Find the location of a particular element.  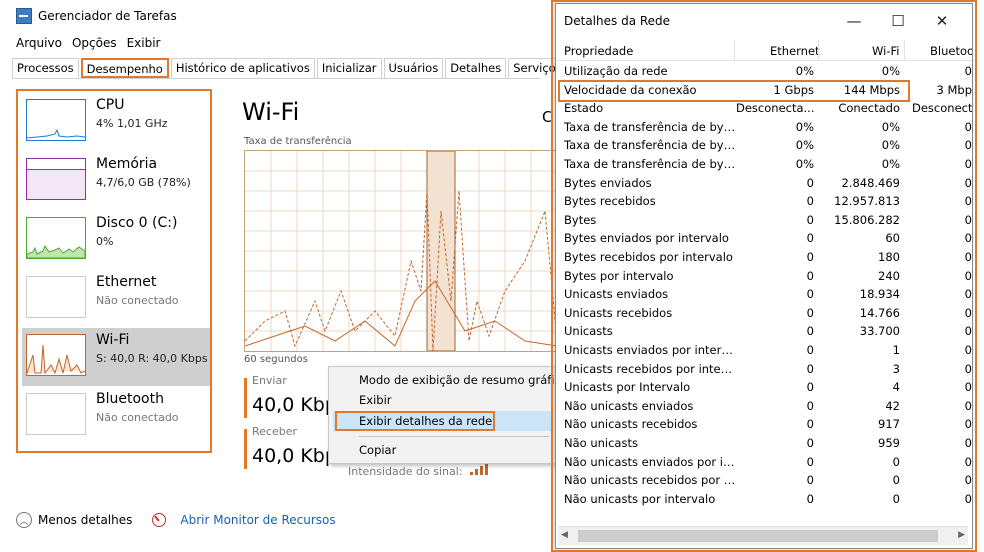

resource-monitor-link: Abrir Monitor de Recursos is located at coordinates (257, 520).